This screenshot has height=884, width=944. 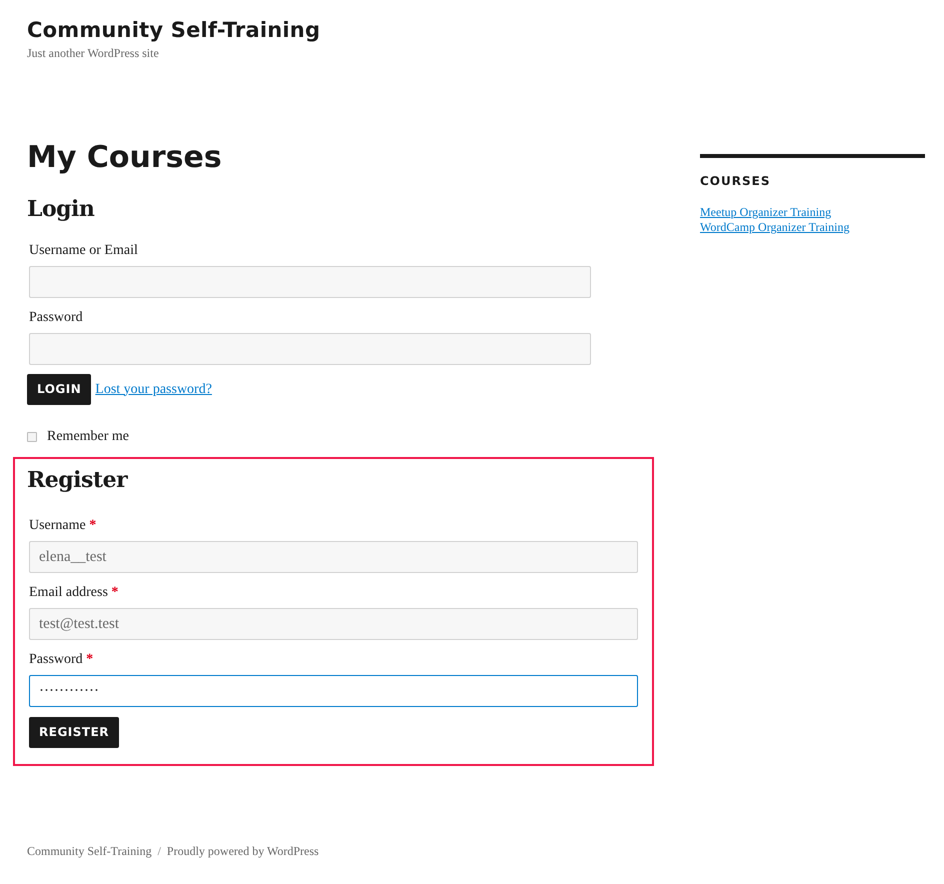 What do you see at coordinates (83, 251) in the screenshot?
I see `field-label: Username or Email` at bounding box center [83, 251].